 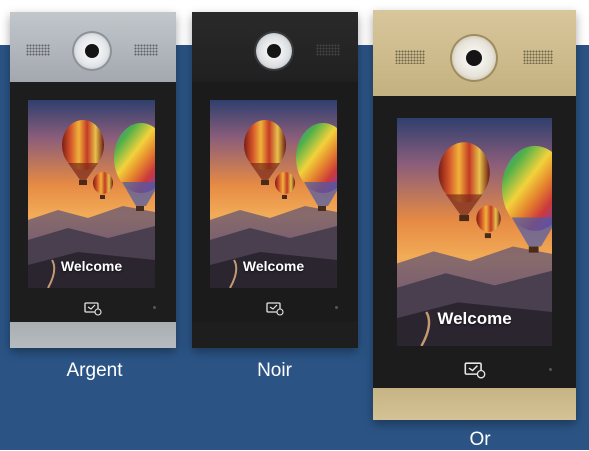 What do you see at coordinates (480, 439) in the screenshot?
I see `variant-label-or: Or` at bounding box center [480, 439].